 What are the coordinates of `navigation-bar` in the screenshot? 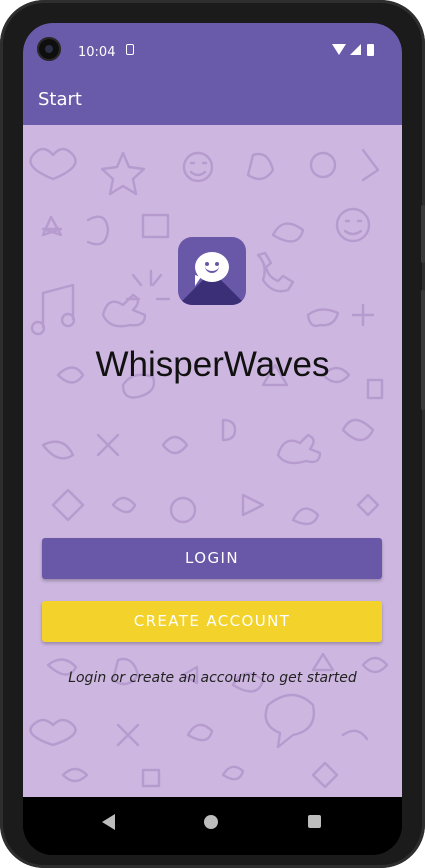 It's located at (212, 826).